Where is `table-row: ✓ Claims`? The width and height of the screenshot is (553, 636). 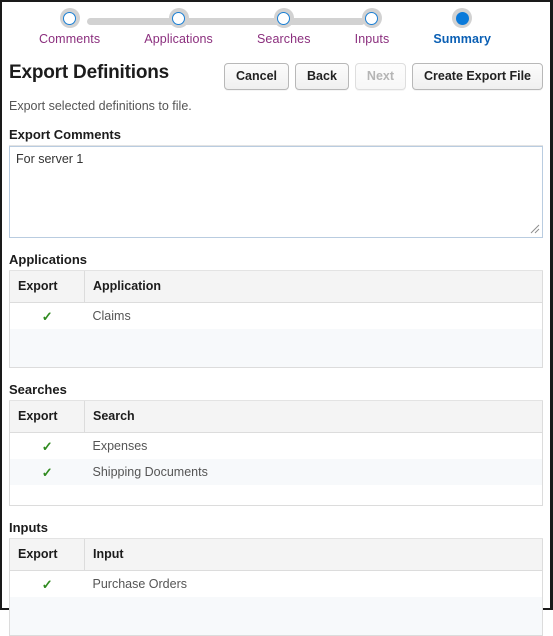
table-row: ✓ Claims is located at coordinates (276, 315).